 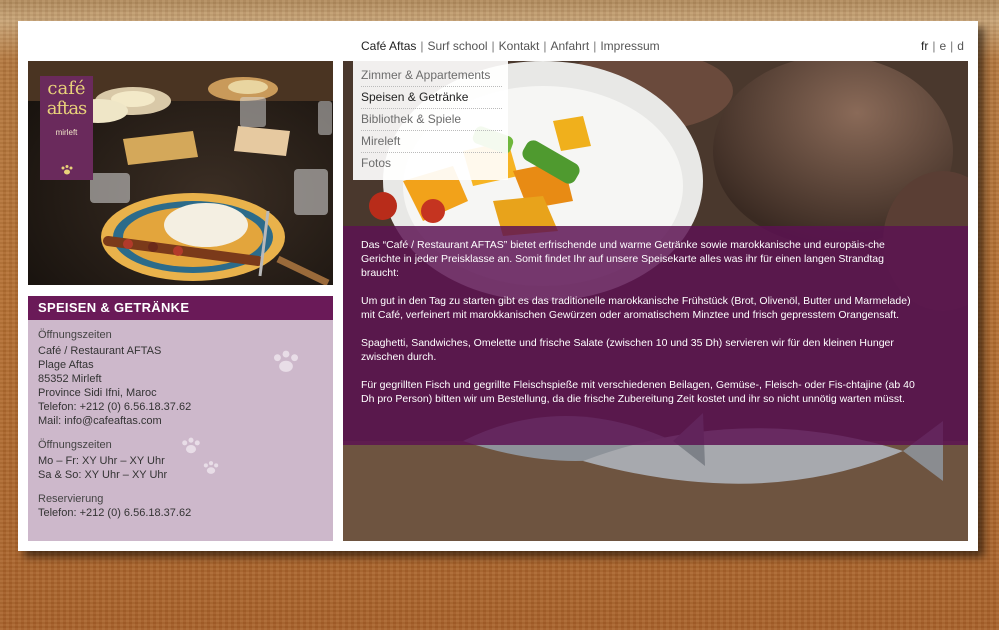 I want to click on logo-line-aftas: aftas, so click(x=67, y=108).